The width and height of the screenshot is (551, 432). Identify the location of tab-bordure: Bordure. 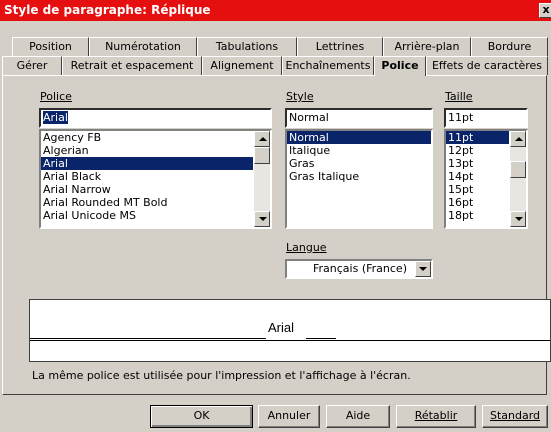
(509, 46).